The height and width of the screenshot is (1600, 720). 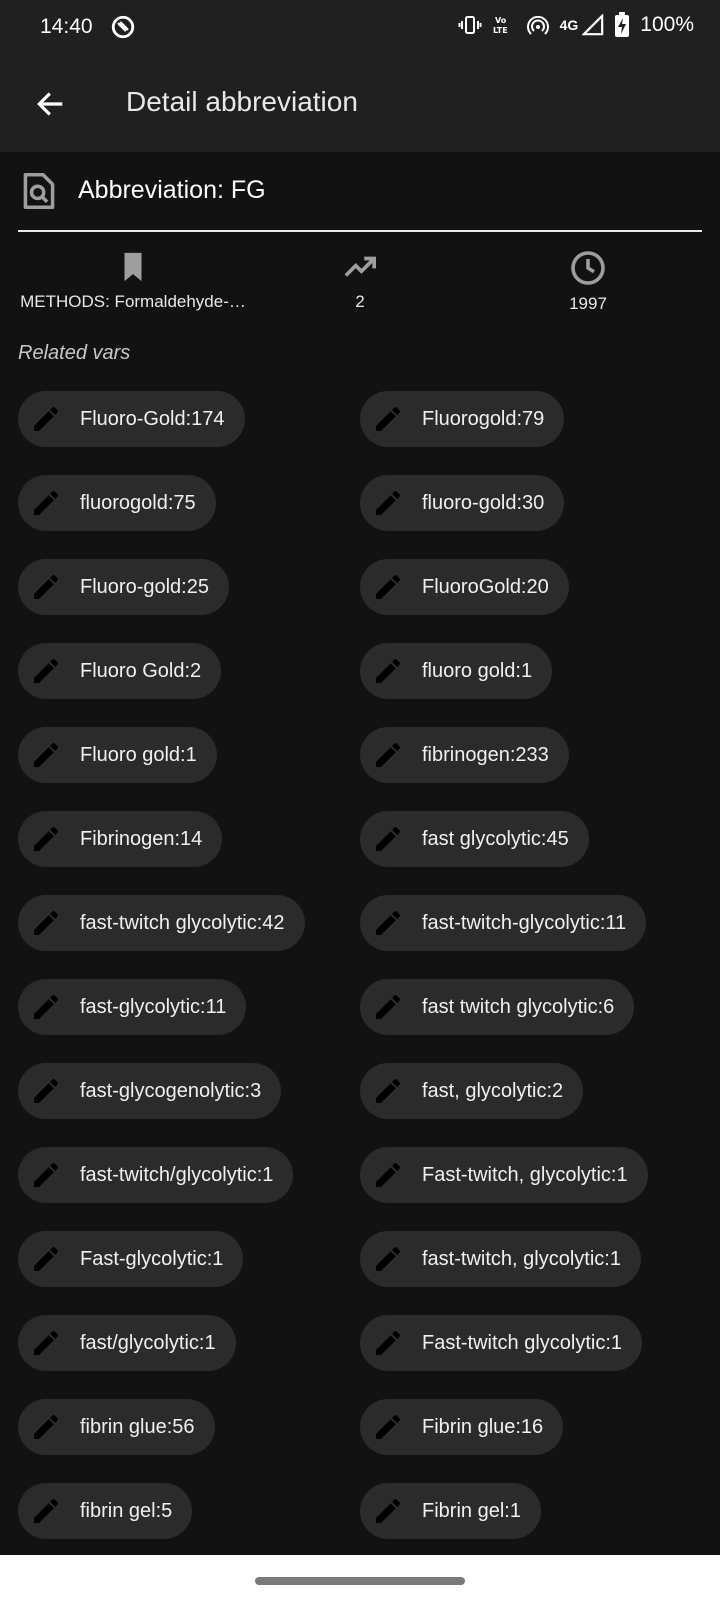 I want to click on related-var-chip: fluoro gold:1, so click(x=456, y=671).